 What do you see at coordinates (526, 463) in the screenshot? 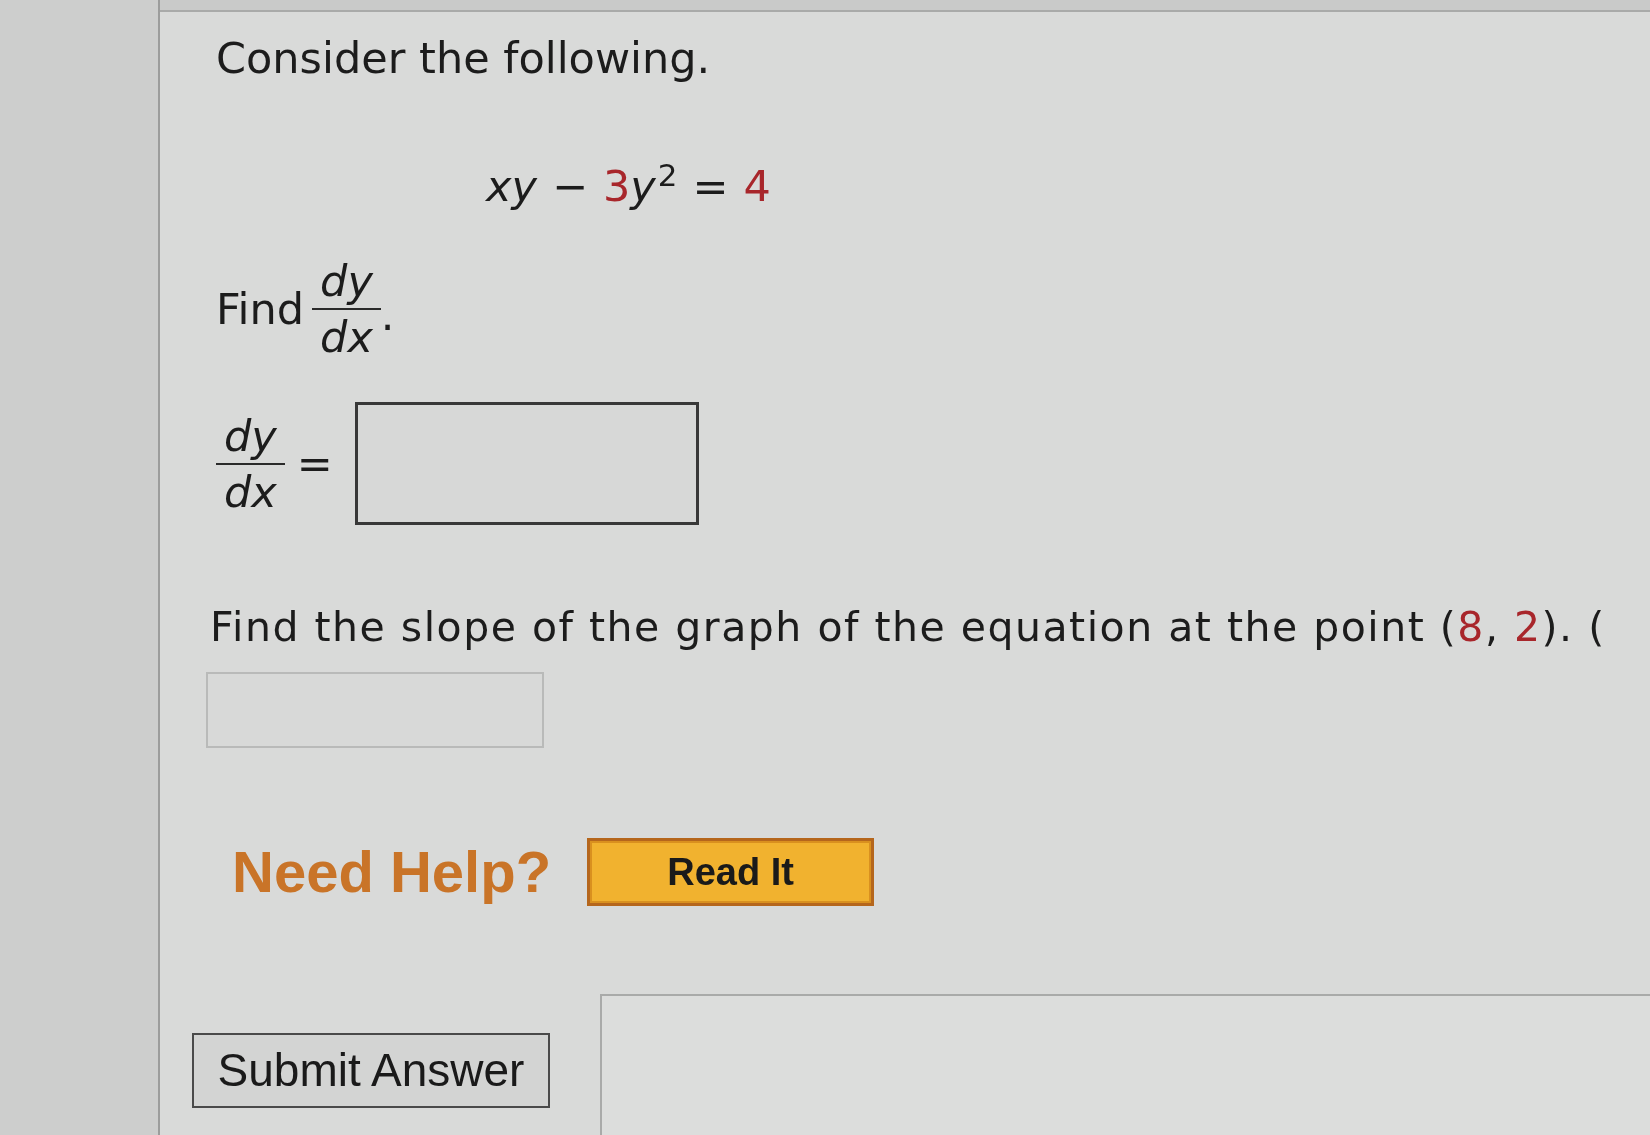
I see `answer-field` at bounding box center [526, 463].